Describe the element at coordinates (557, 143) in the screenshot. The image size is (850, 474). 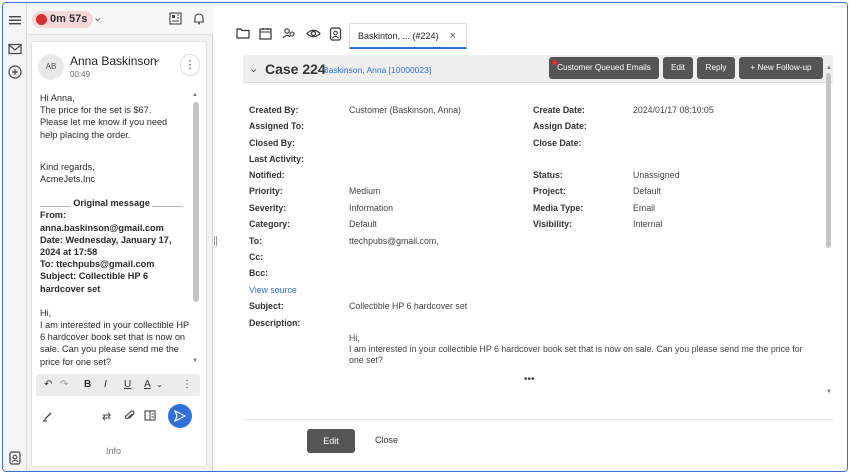
I see `label-close-date: Close Date:` at that location.